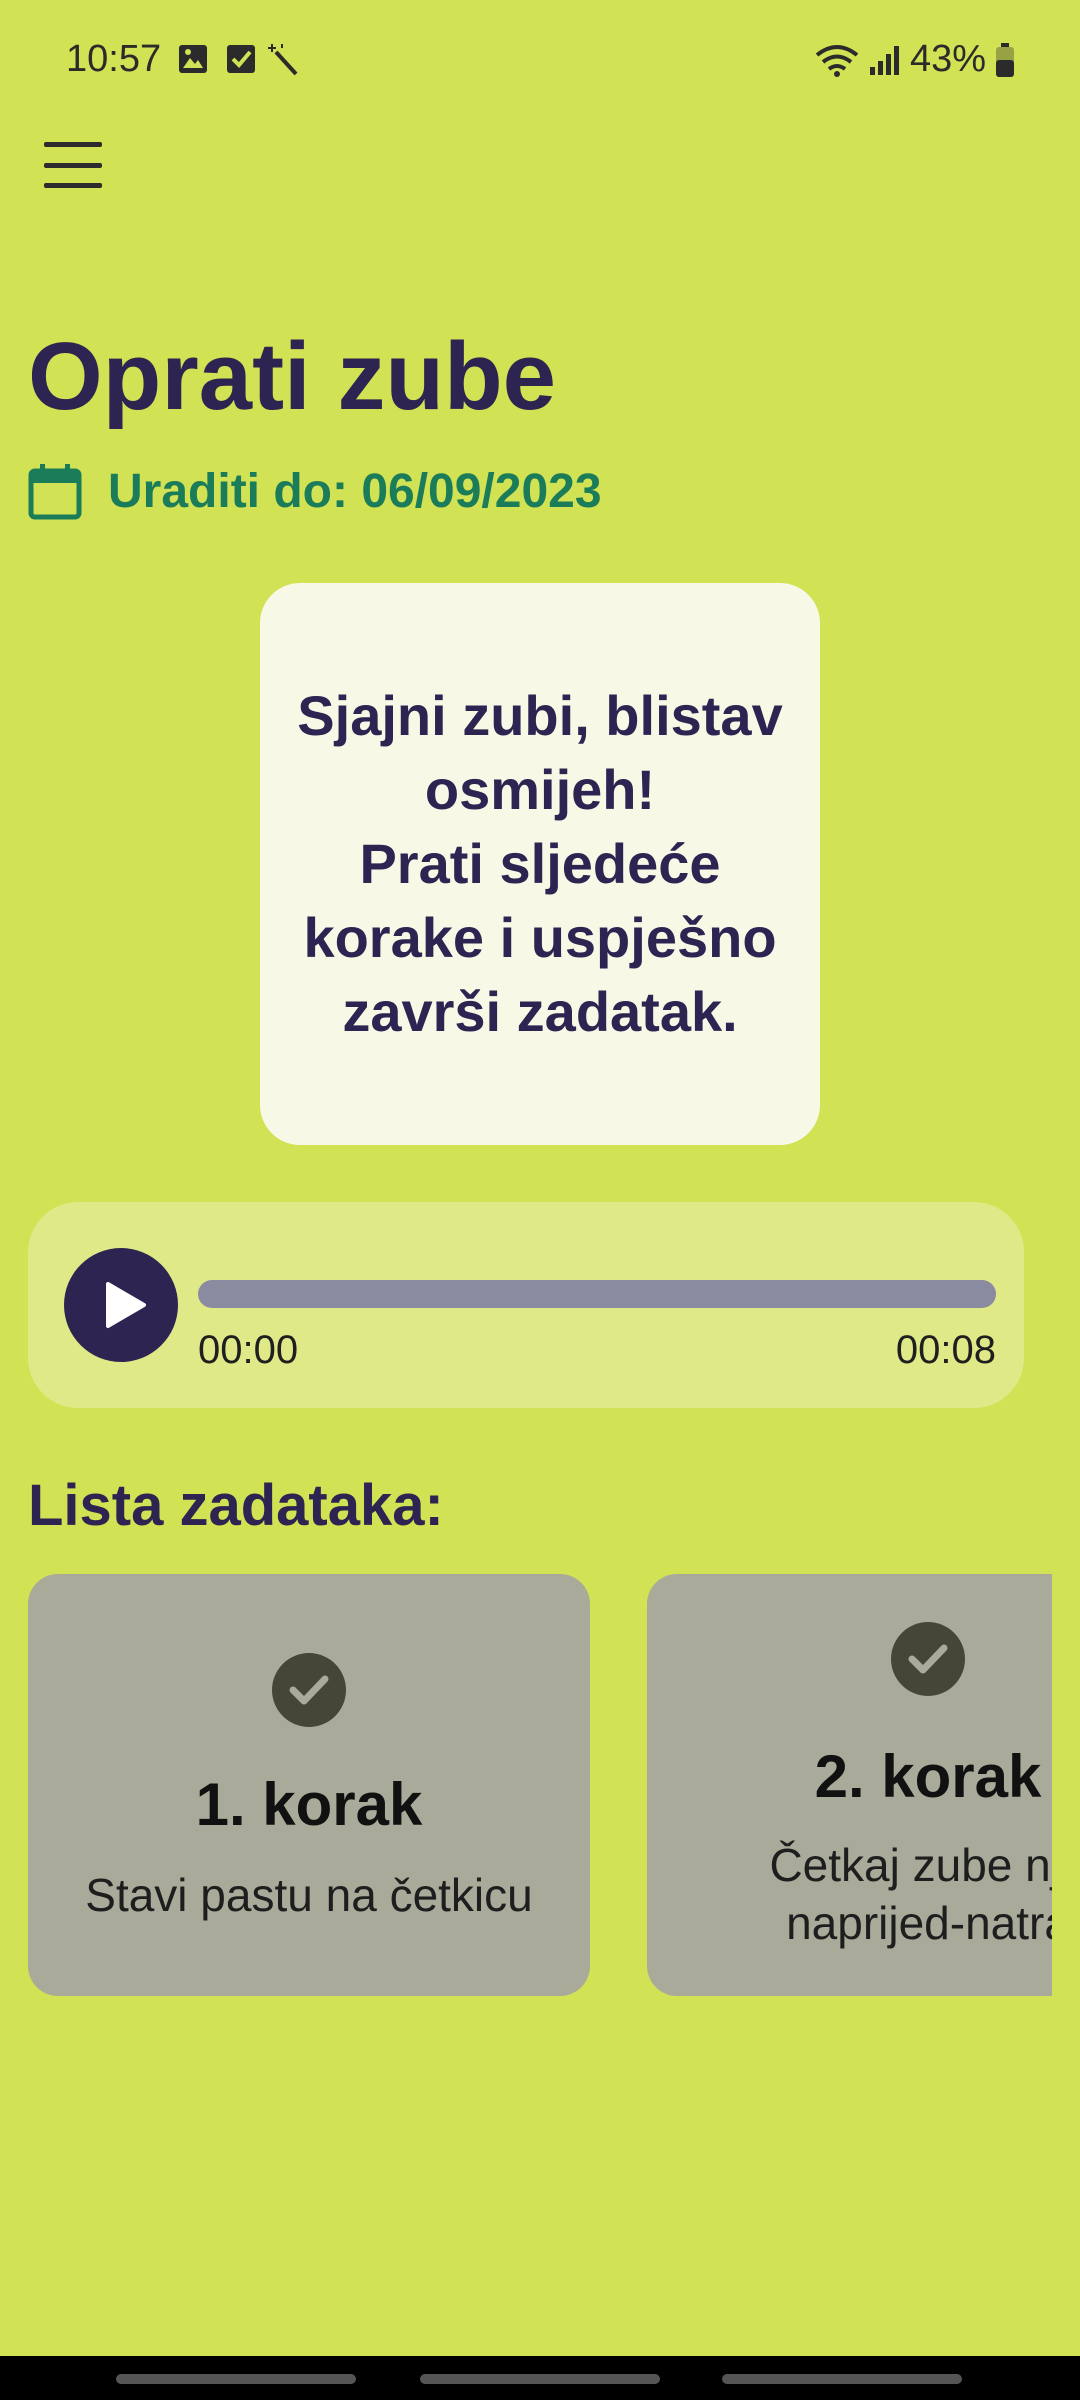  I want to click on duration: 00:08, so click(945, 1350).